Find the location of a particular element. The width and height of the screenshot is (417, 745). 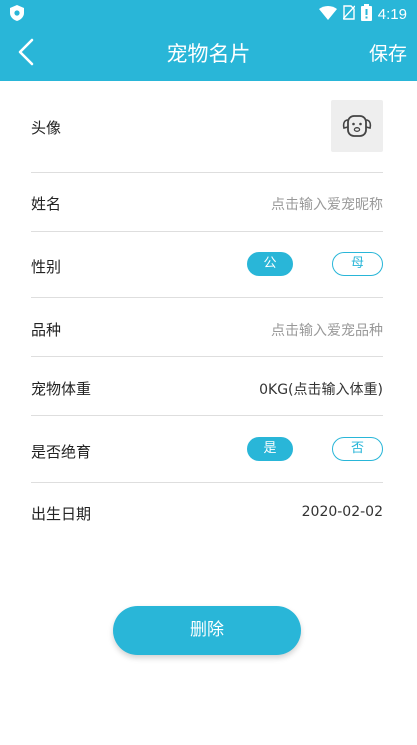

wifi-icon is located at coordinates (327, 14).